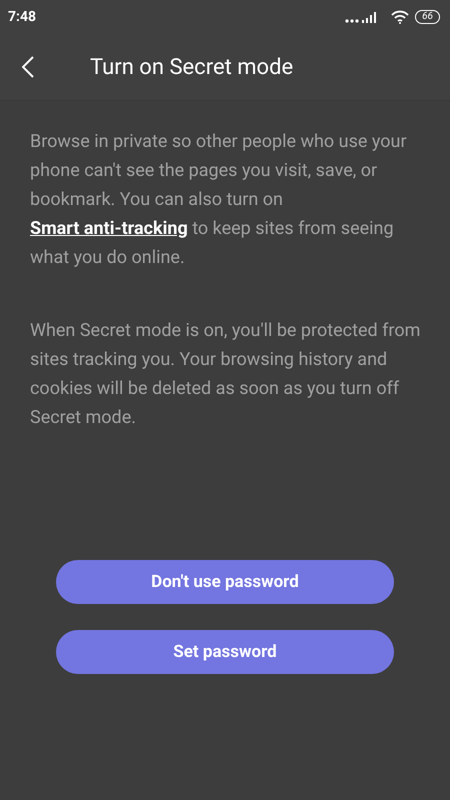  I want to click on page-title: Turn on Secret mode, so click(192, 67).